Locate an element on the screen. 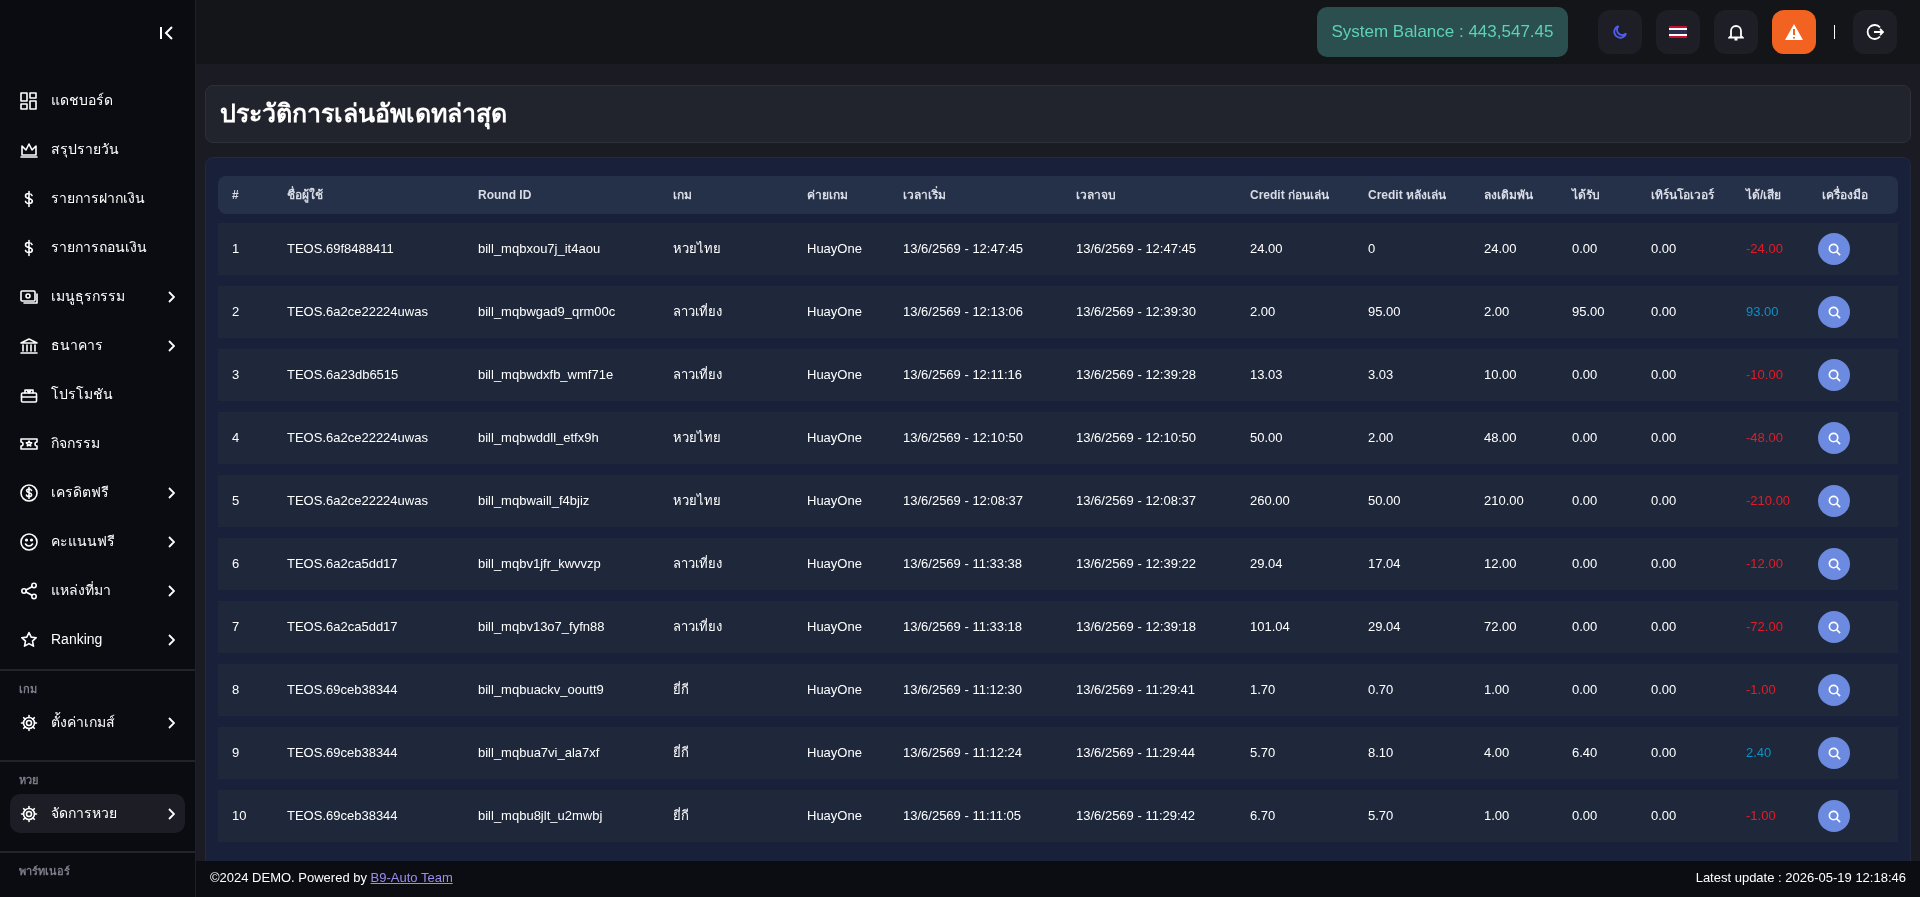 The width and height of the screenshot is (1920, 897). table-cell: 10 is located at coordinates (239, 816).